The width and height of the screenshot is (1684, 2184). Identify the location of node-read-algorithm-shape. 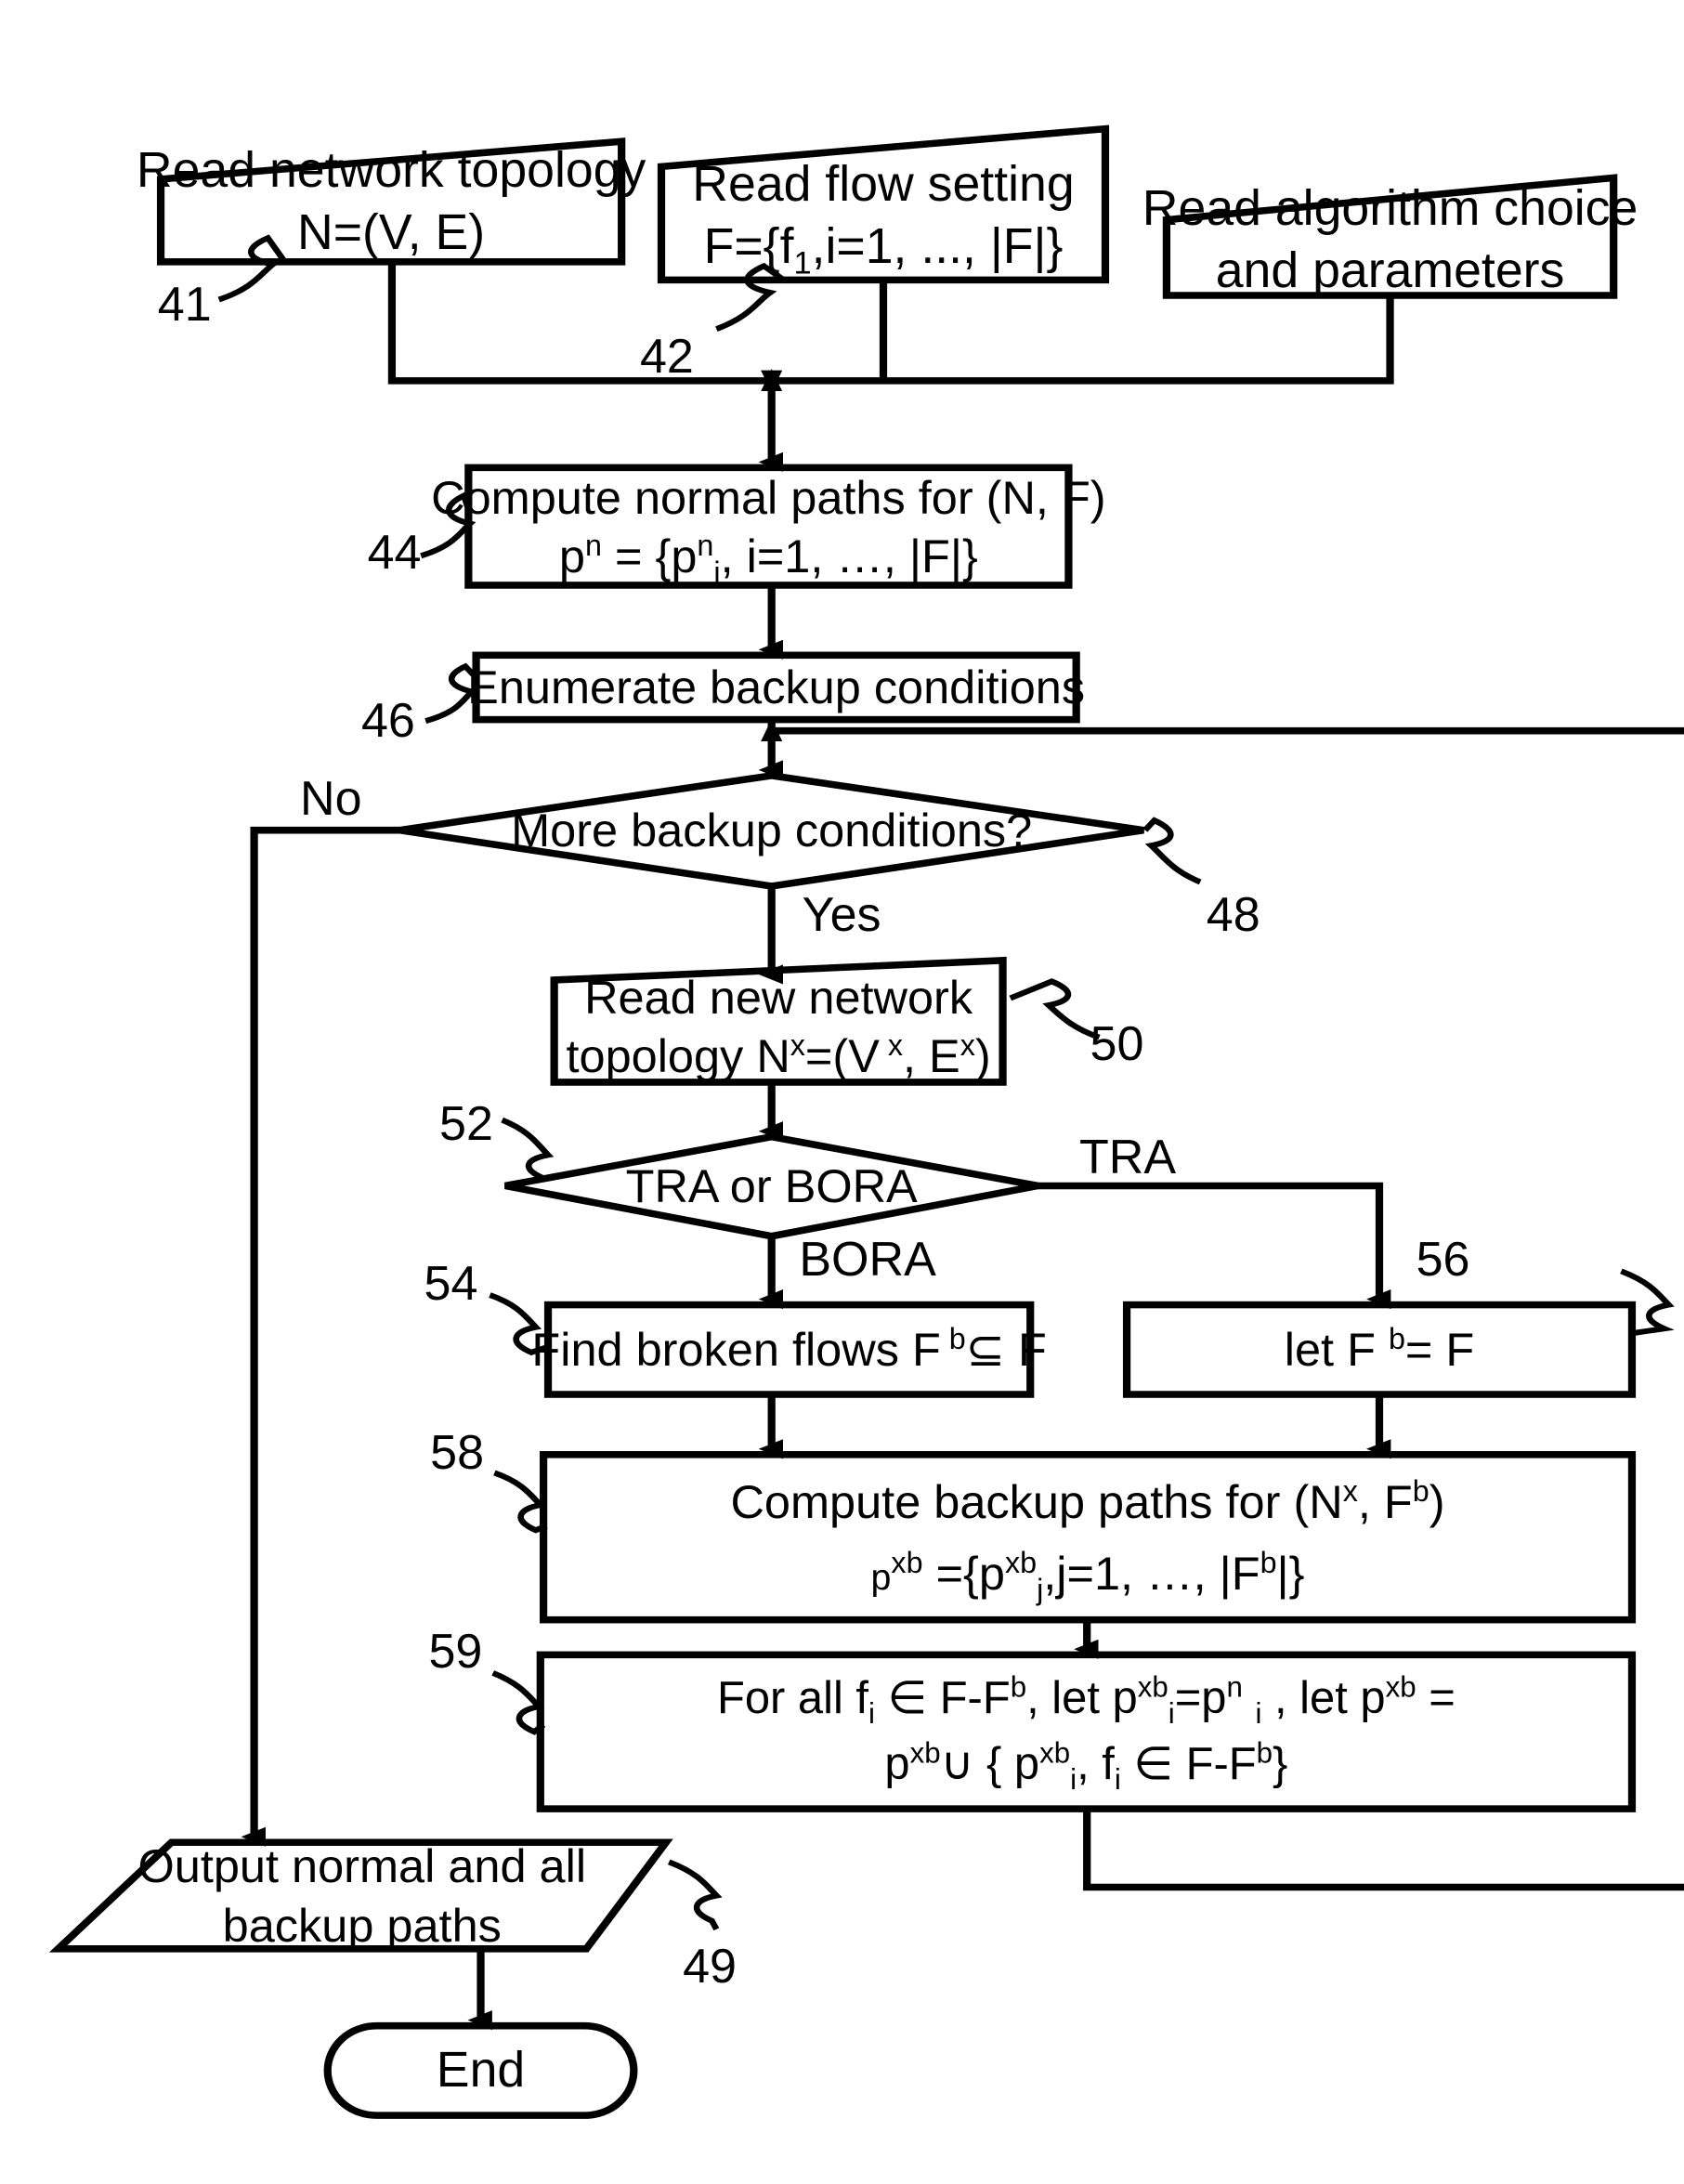
(1390, 236).